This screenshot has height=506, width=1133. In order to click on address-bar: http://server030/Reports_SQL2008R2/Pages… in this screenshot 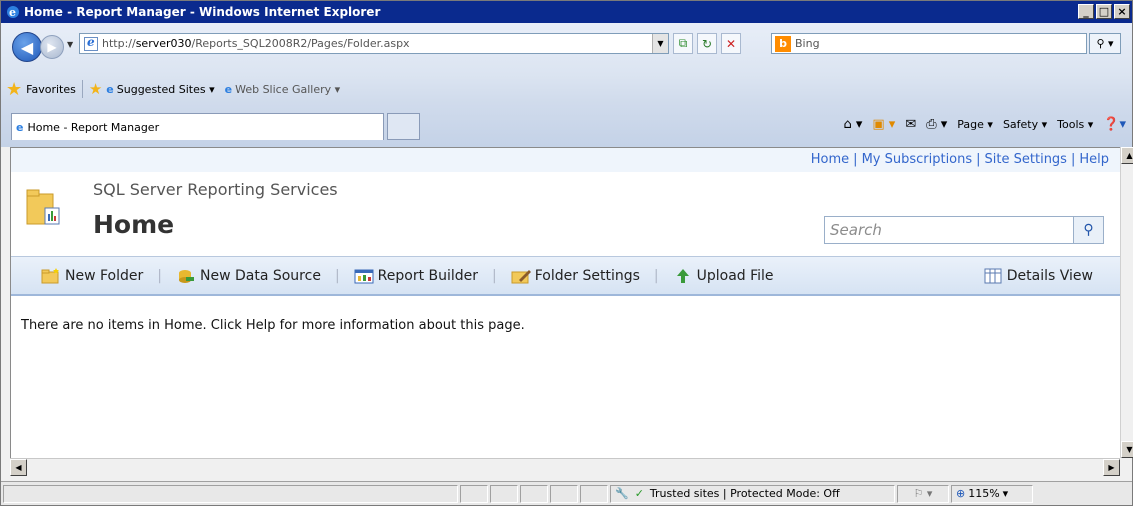, I will do `click(374, 43)`.